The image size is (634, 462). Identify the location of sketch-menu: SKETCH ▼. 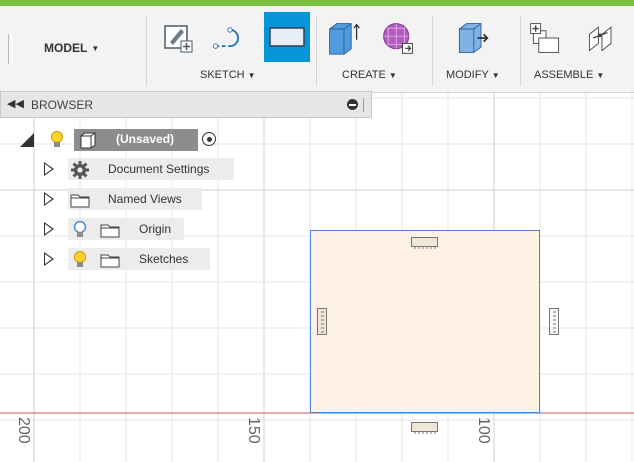
(228, 75).